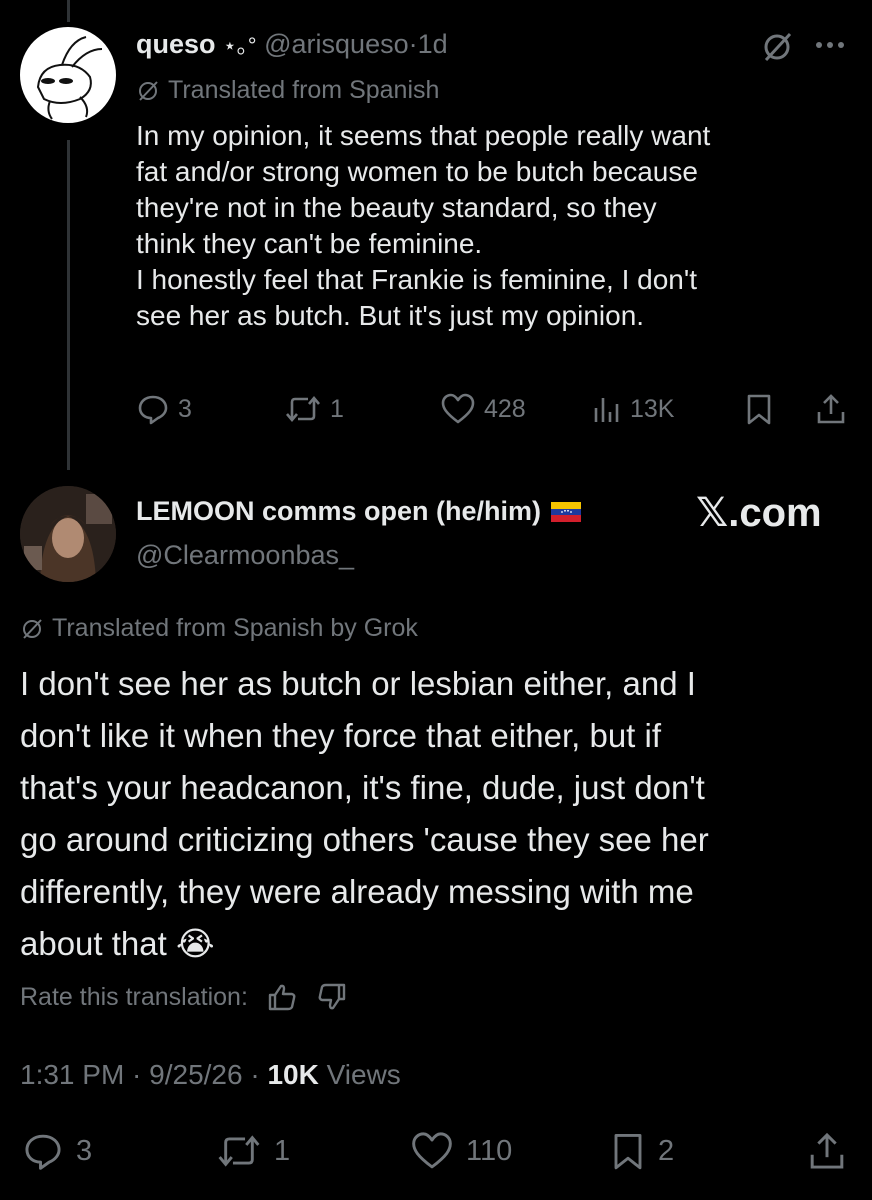 Image resolution: width=872 pixels, height=1200 pixels. Describe the element at coordinates (282, 997) in the screenshot. I see `thumbs-up-icon` at that location.